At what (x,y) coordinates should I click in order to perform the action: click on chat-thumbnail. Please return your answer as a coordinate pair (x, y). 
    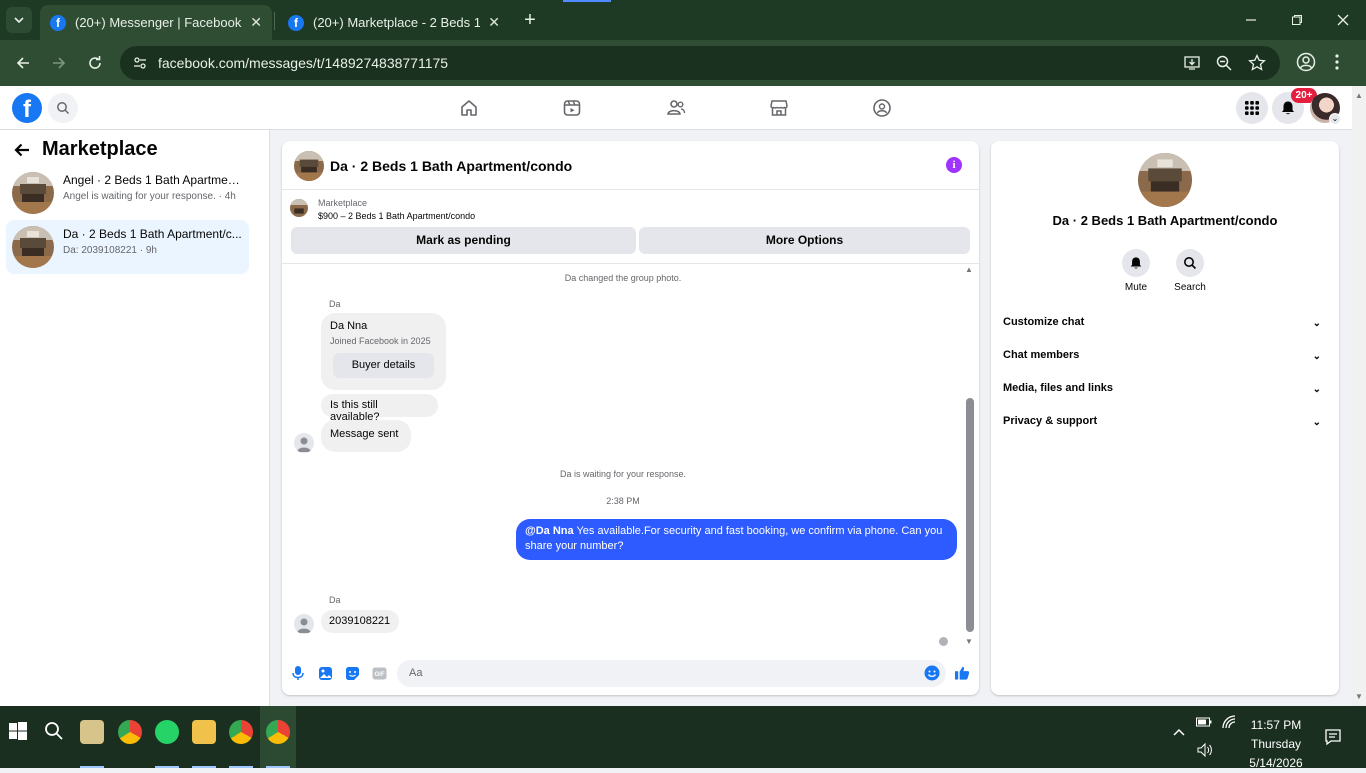
    Looking at the image, I should click on (309, 166).